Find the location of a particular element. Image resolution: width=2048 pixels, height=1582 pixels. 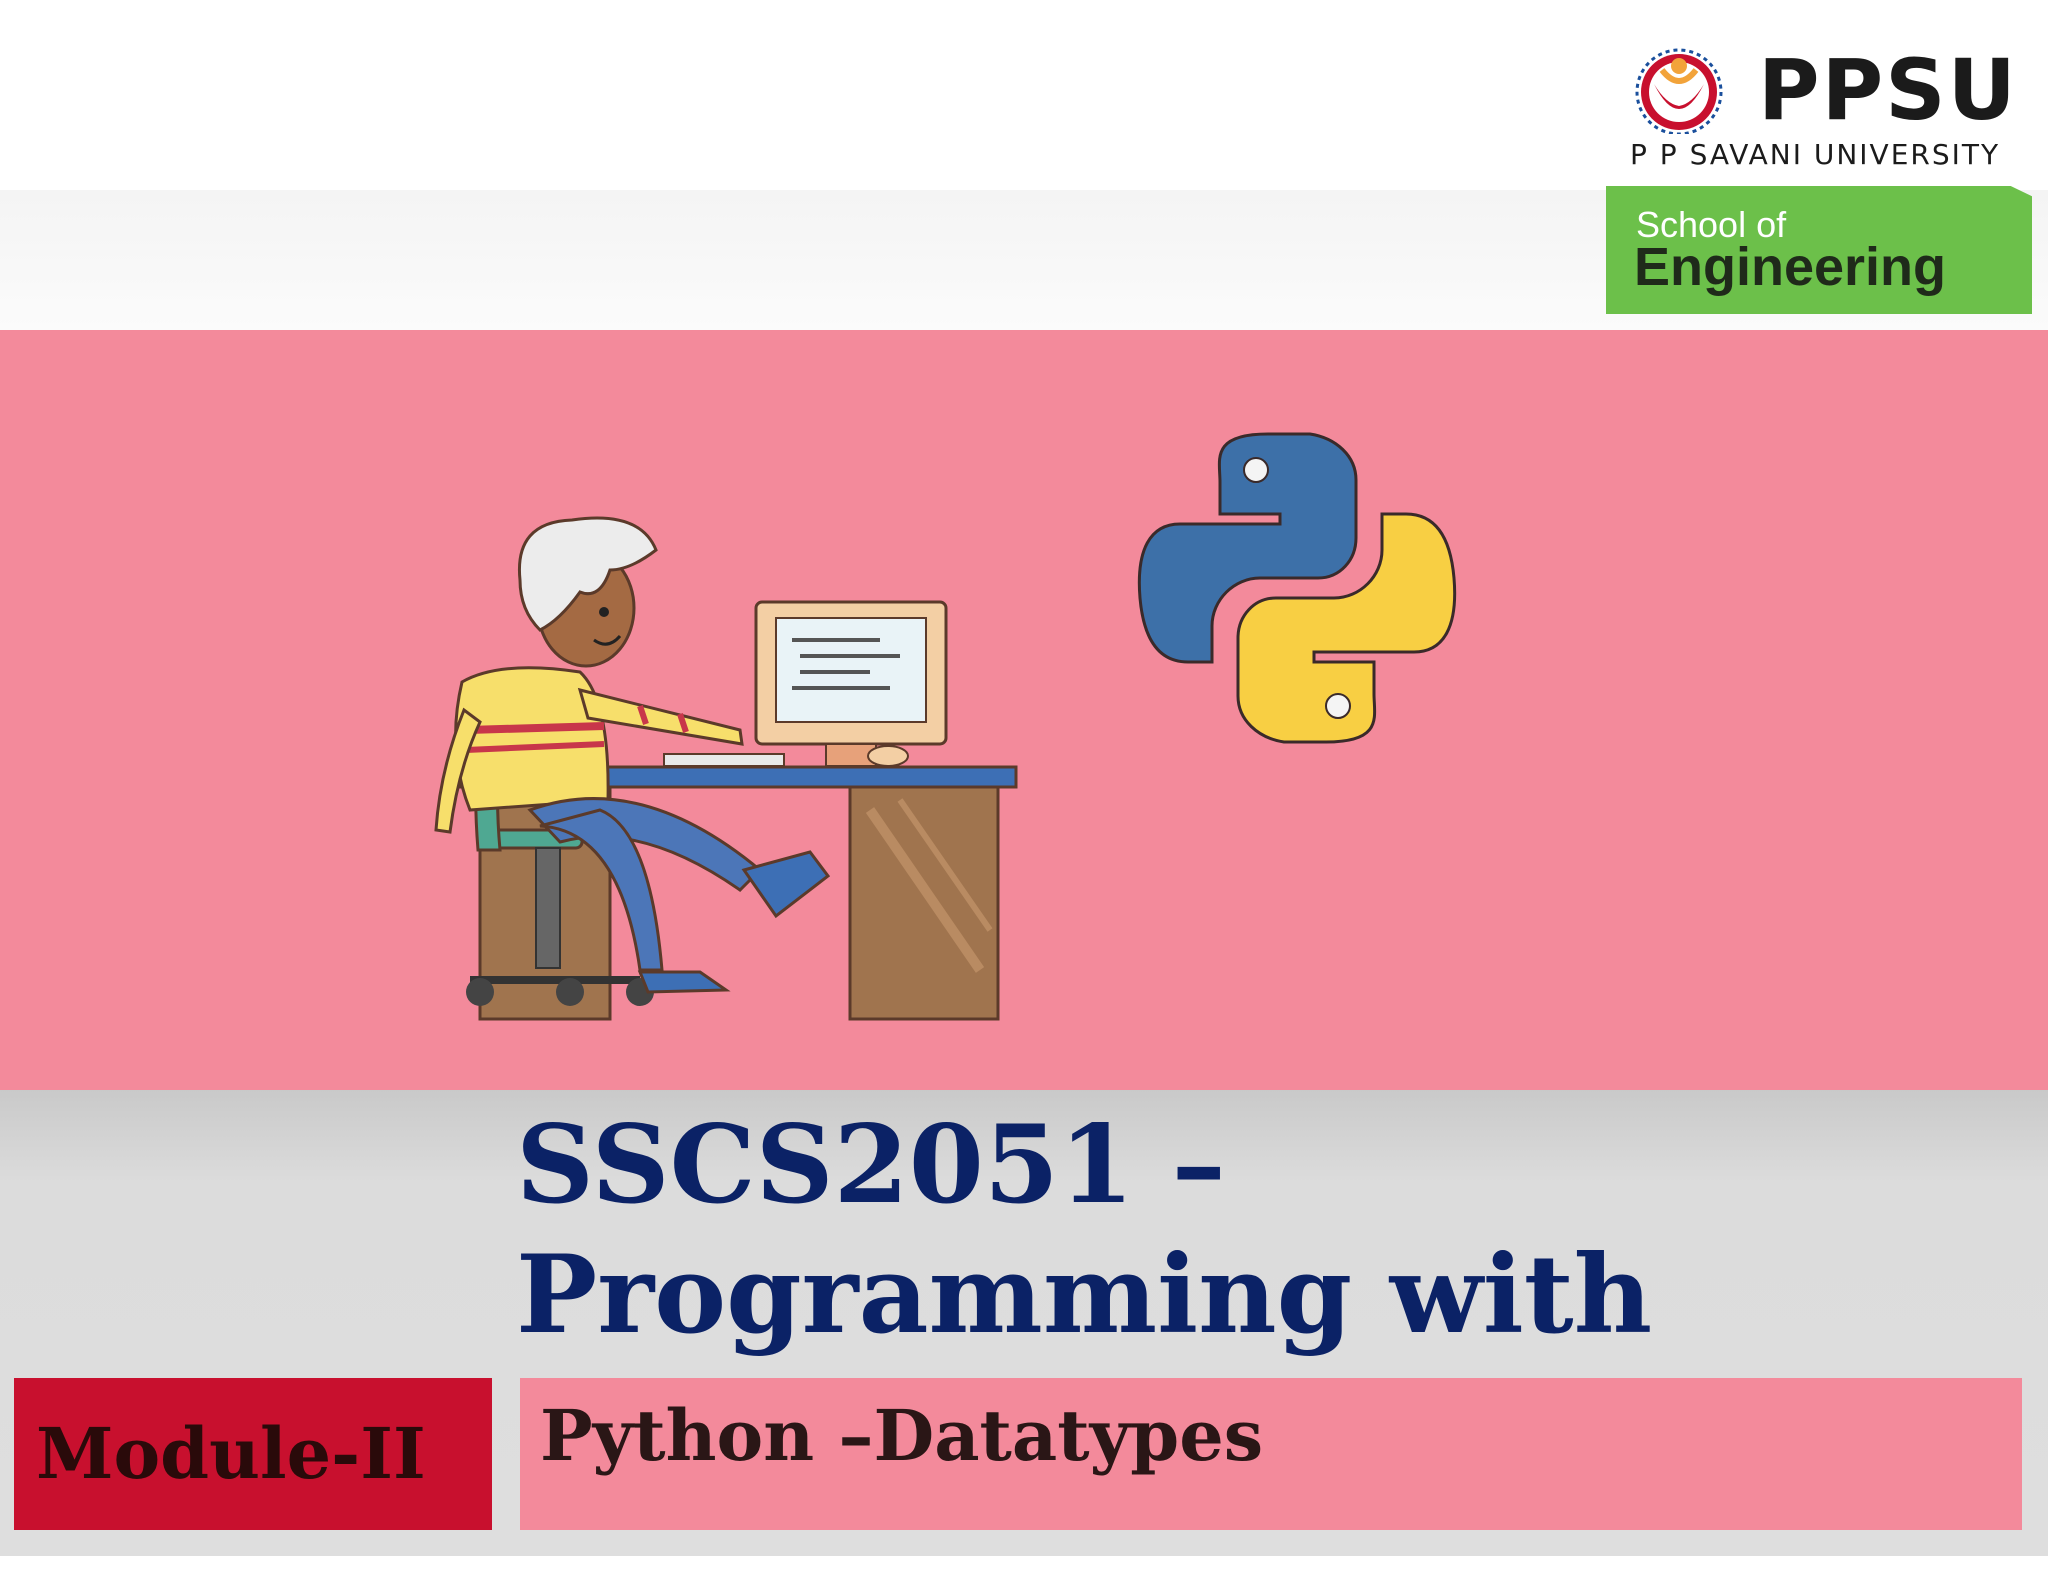

school-badge-line2: Engineering is located at coordinates (1790, 267).